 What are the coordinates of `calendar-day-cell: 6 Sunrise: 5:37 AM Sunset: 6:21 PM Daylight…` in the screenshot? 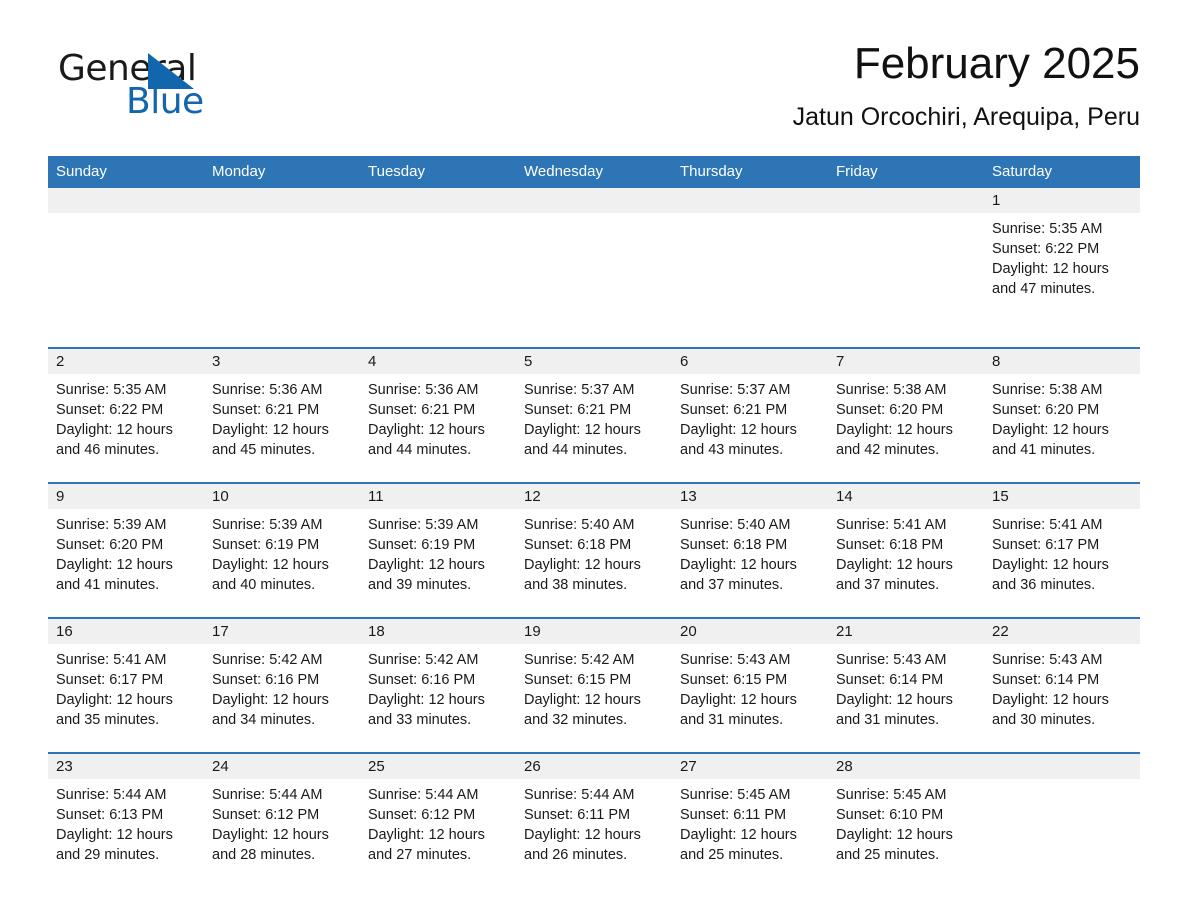 It's located at (750, 409).